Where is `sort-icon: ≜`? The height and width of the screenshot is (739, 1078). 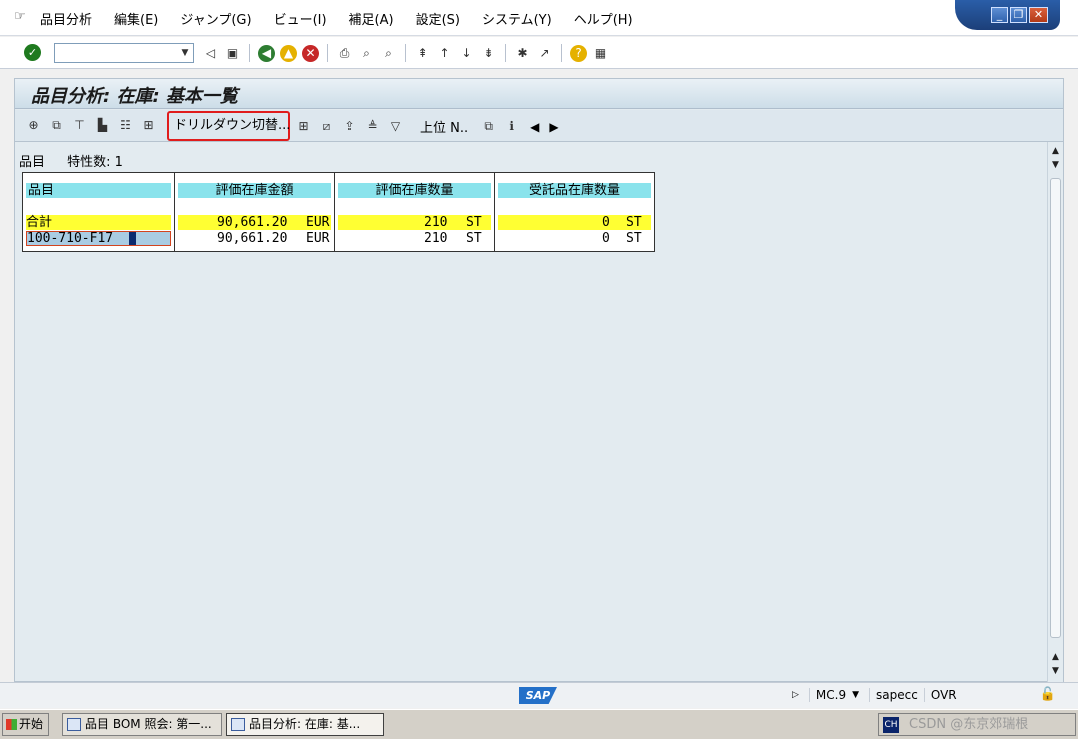
sort-icon: ≜ is located at coordinates (372, 126).